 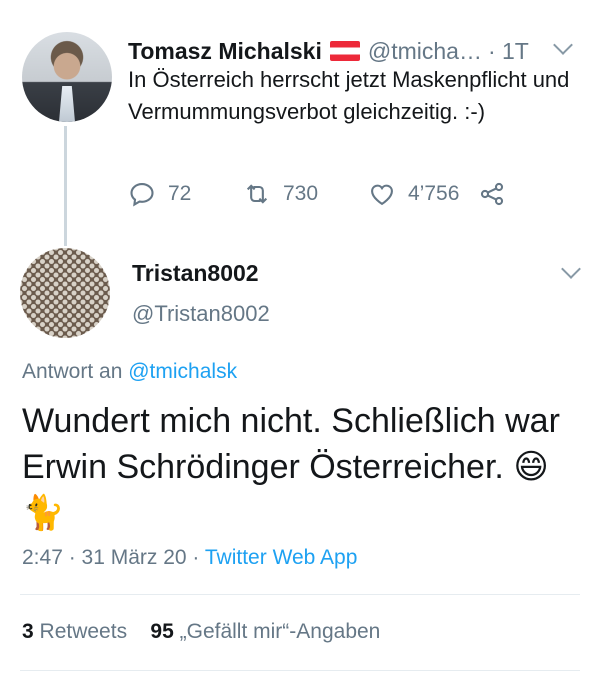 I want to click on retweets-count: 3, so click(x=28, y=631).